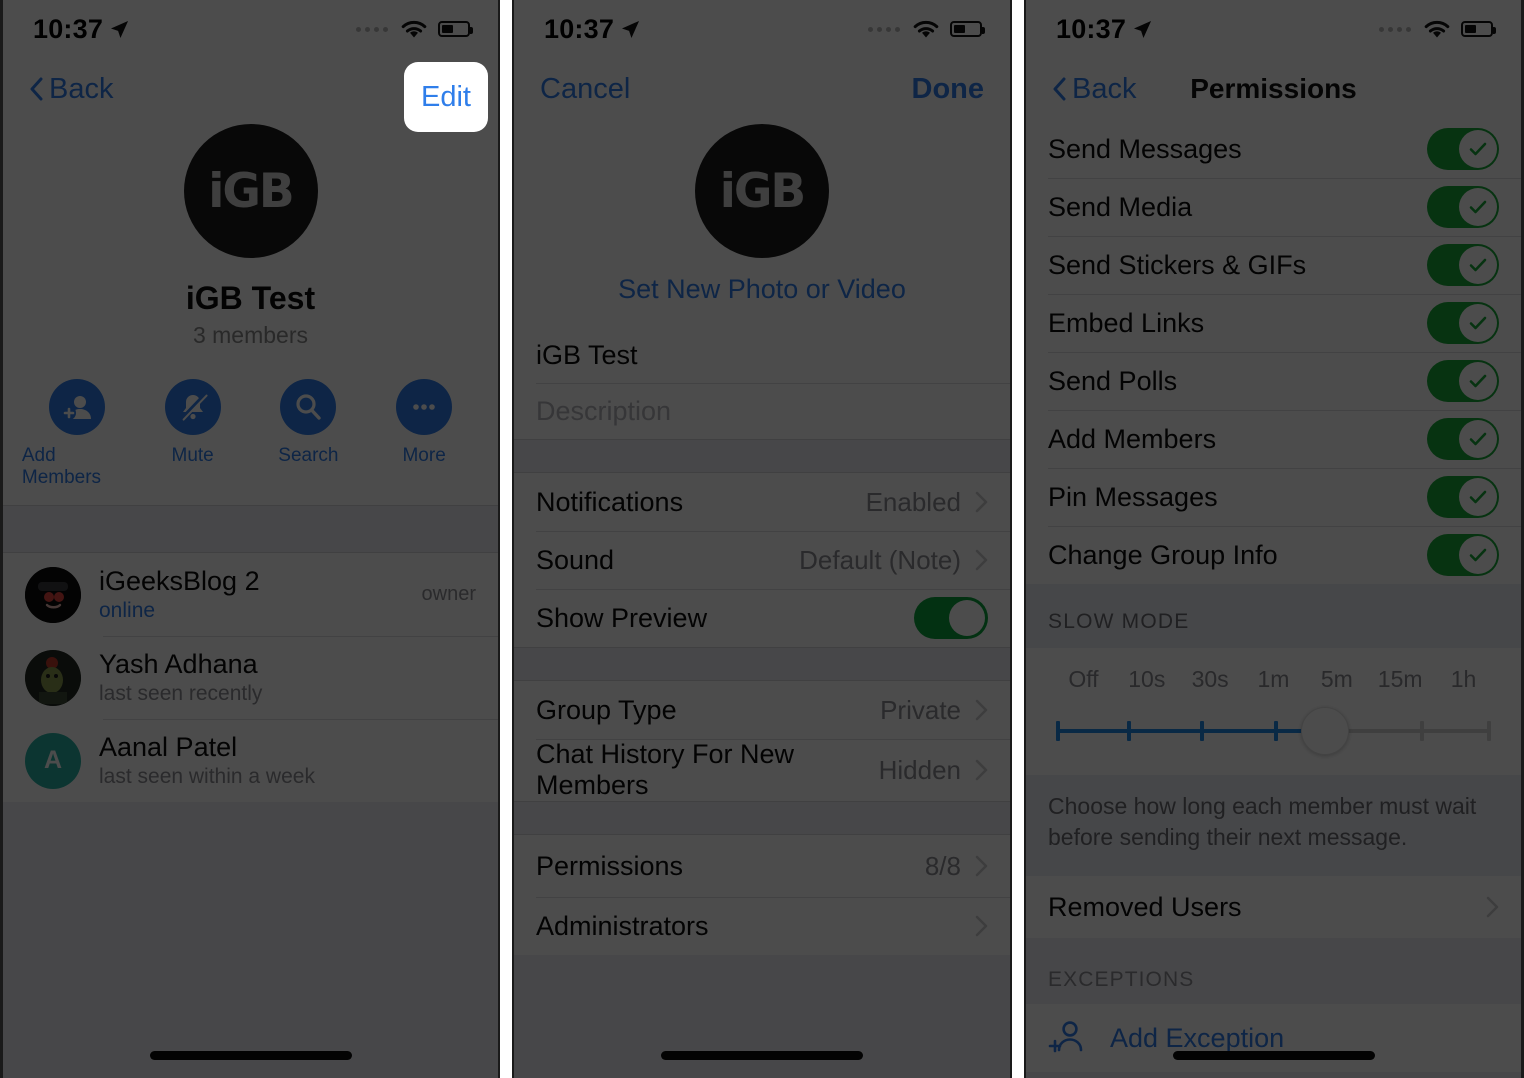  I want to click on member-name: Aanal Patel, so click(168, 747).